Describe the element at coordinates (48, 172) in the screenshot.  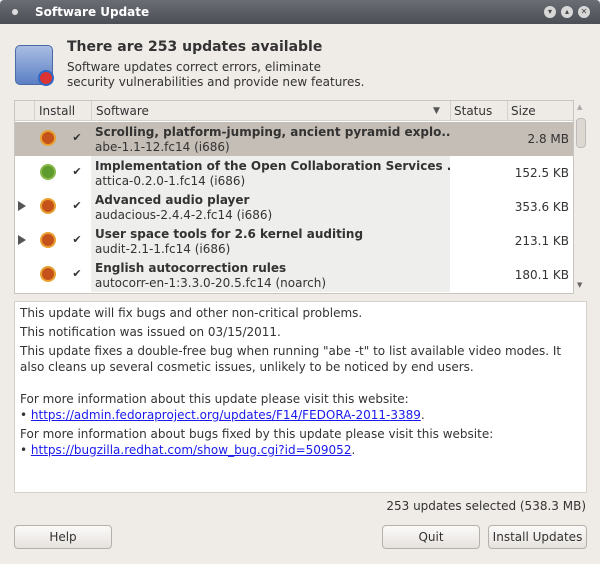
I see `enhancement-icon` at that location.